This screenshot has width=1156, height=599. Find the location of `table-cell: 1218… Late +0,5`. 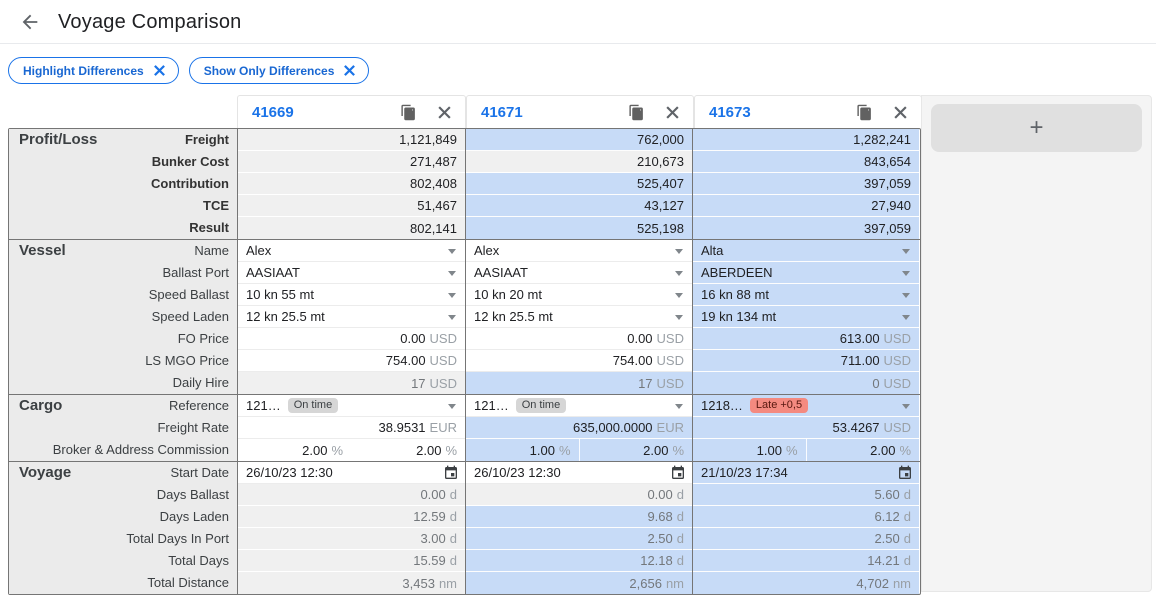

table-cell: 1218… Late +0,5 is located at coordinates (806, 406).